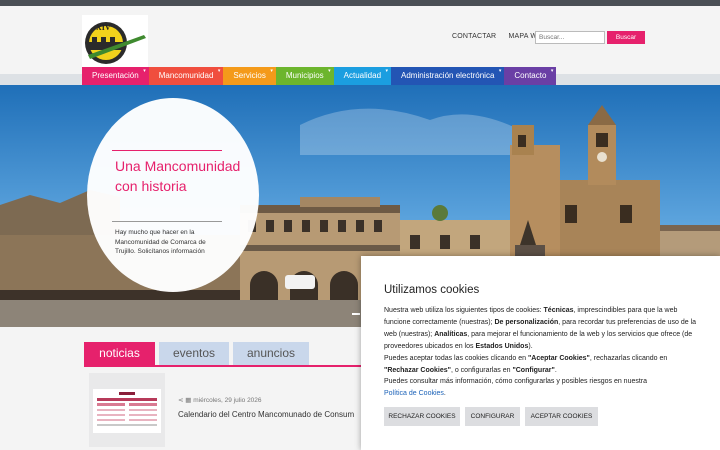 The height and width of the screenshot is (450, 720). I want to click on nav-label: Administración electrónica, so click(448, 75).